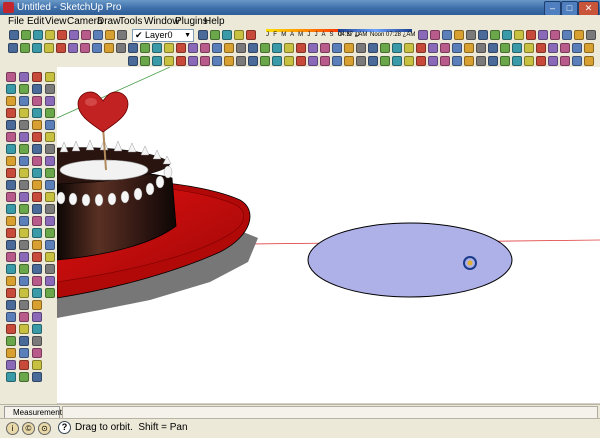  I want to click on menu-tools: Tools, so click(130, 22).